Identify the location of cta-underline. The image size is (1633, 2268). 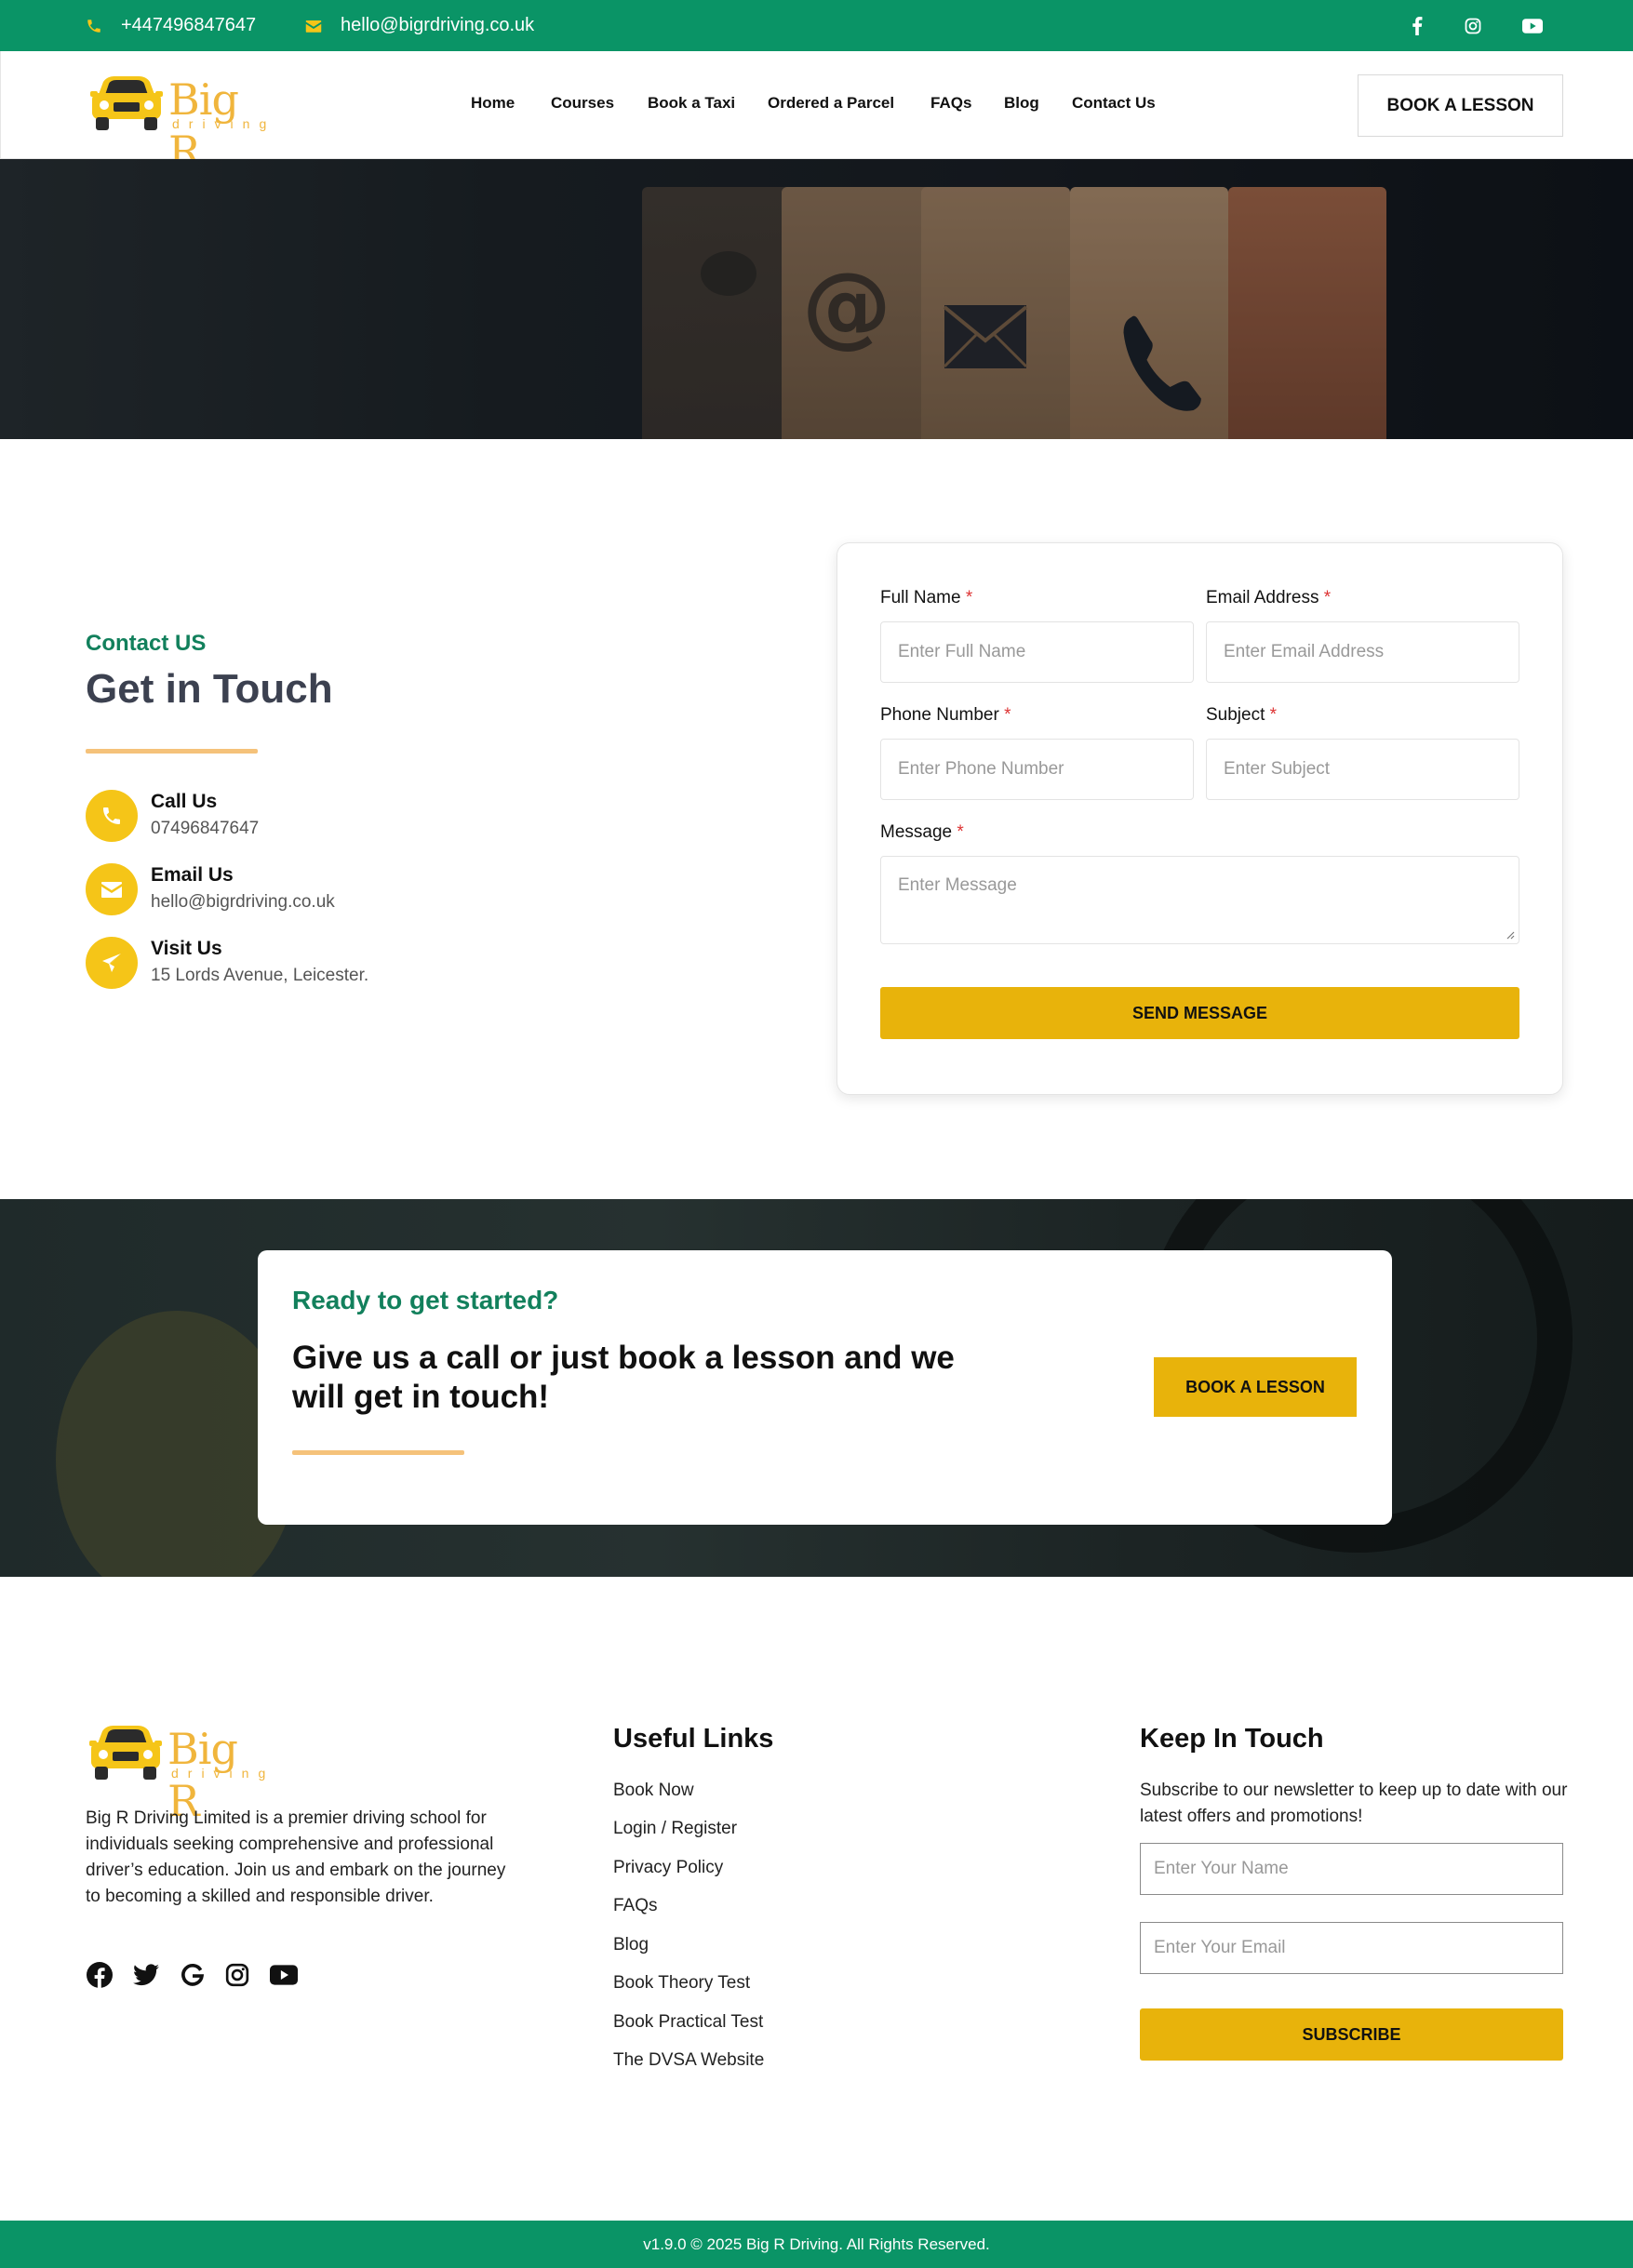
(378, 1452).